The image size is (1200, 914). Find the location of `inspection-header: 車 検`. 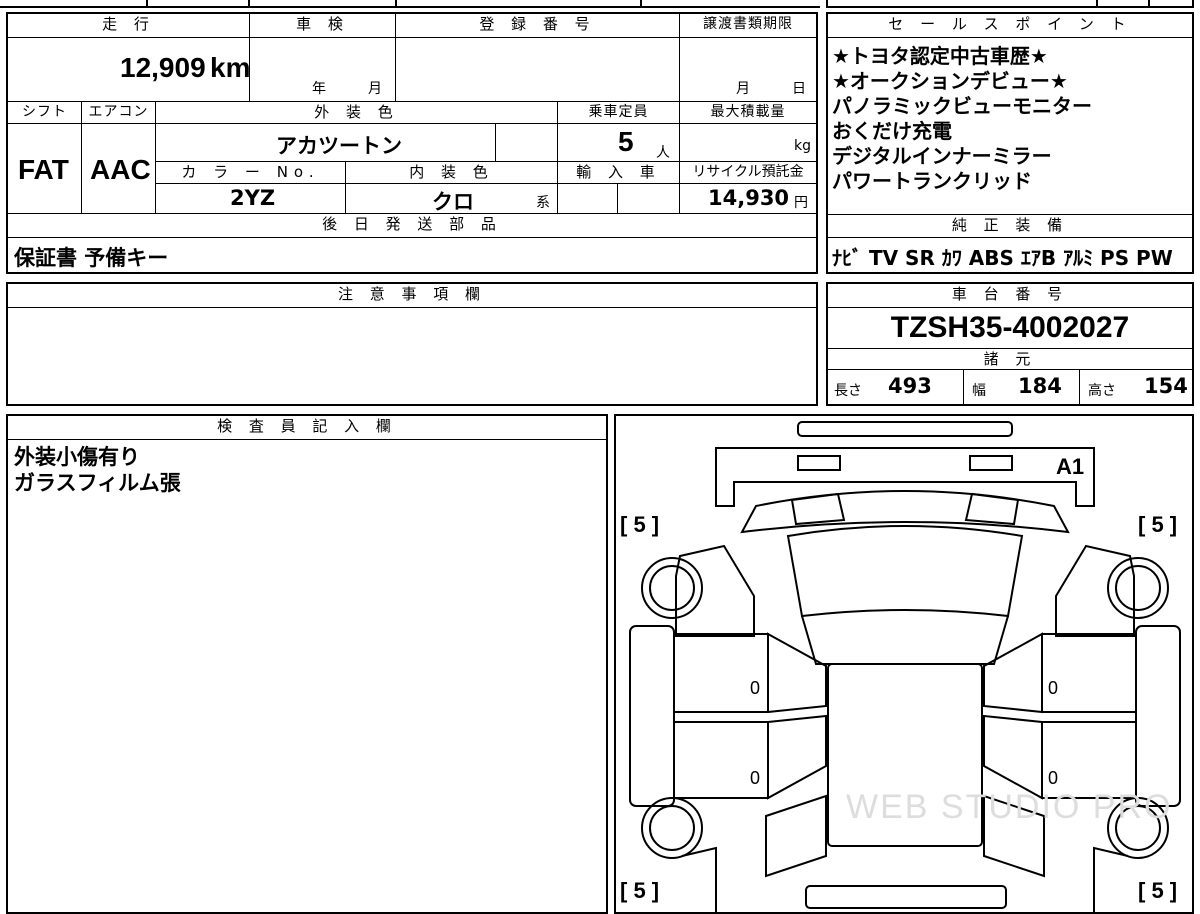

inspection-header: 車 検 is located at coordinates (323, 26).